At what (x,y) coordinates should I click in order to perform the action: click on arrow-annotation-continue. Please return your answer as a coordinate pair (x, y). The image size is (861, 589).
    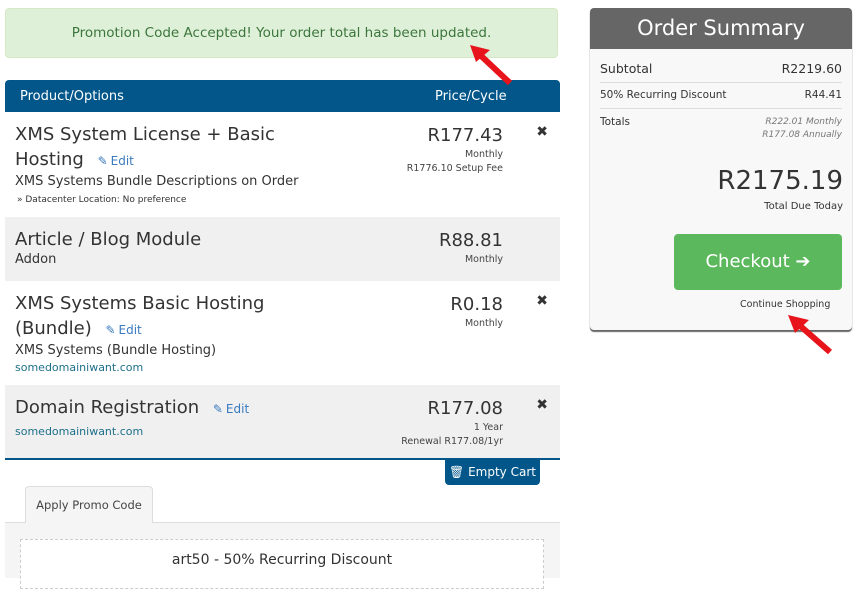
    Looking at the image, I should click on (810, 335).